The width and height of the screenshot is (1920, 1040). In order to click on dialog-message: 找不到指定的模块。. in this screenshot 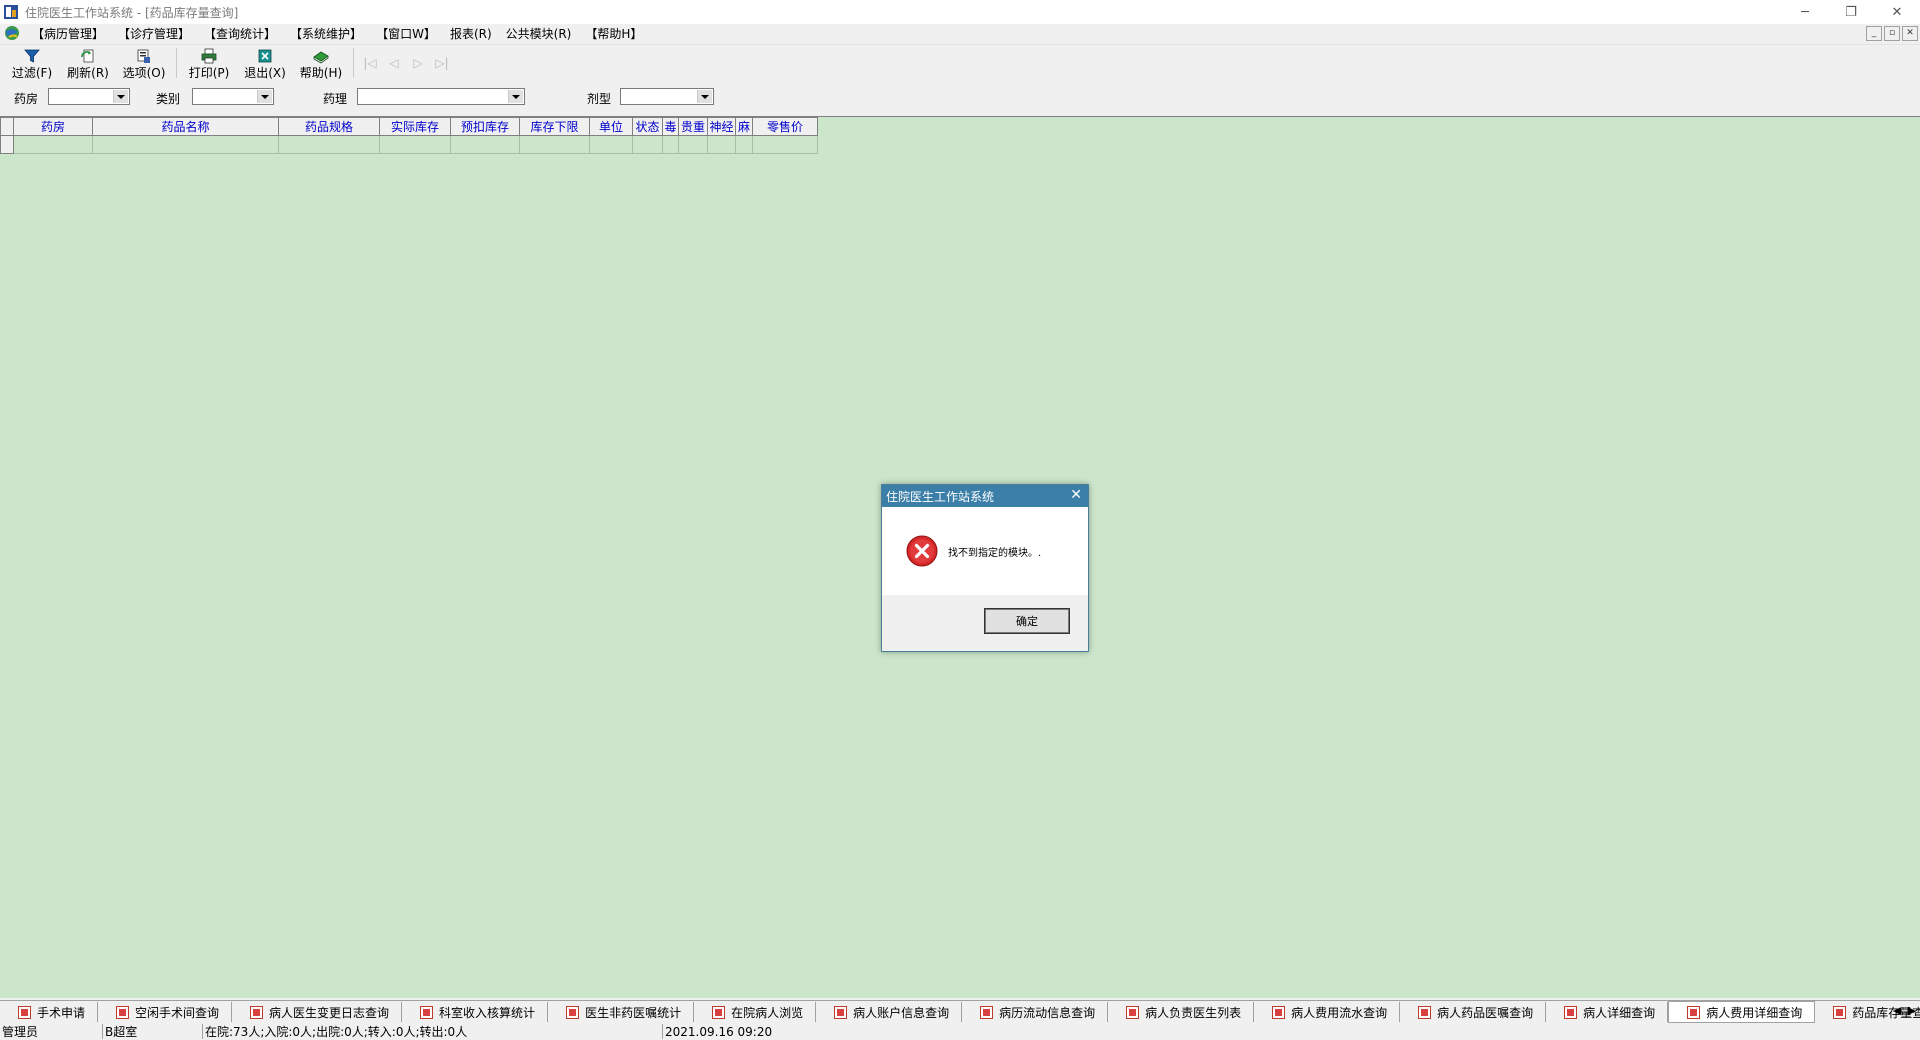, I will do `click(995, 553)`.